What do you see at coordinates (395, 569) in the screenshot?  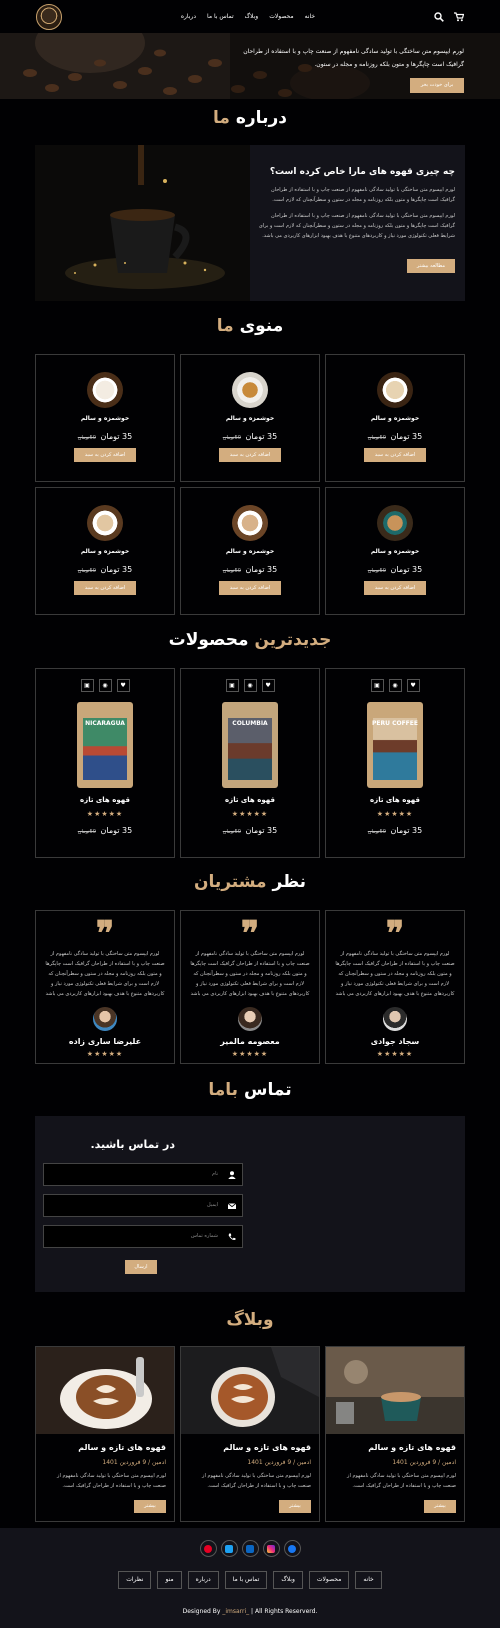 I see `menu-item-price: 35 تومان 50تومان` at bounding box center [395, 569].